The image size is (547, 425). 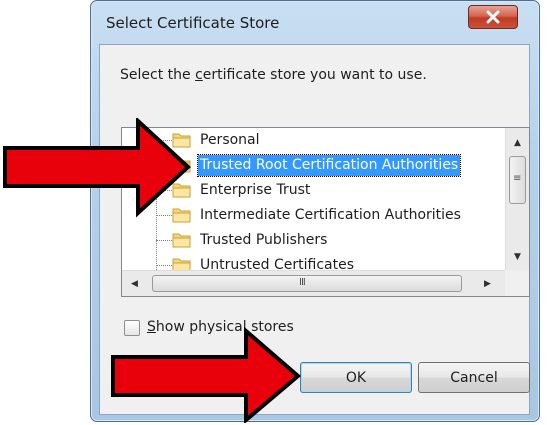 I want to click on tree-item-label: Enterprise Trust, so click(x=255, y=190).